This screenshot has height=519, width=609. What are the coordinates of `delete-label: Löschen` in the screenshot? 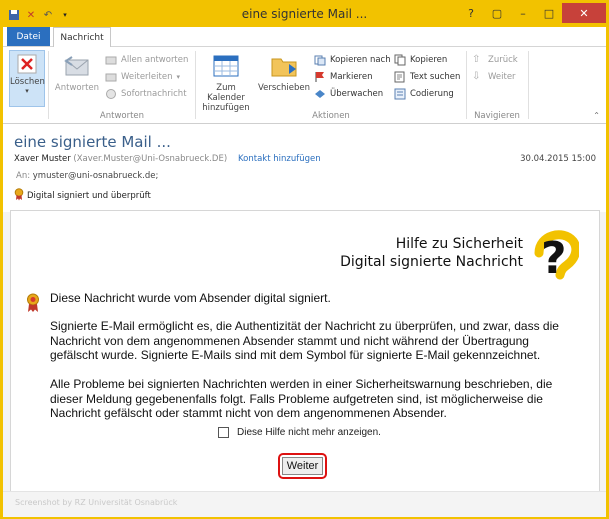 It's located at (27, 82).